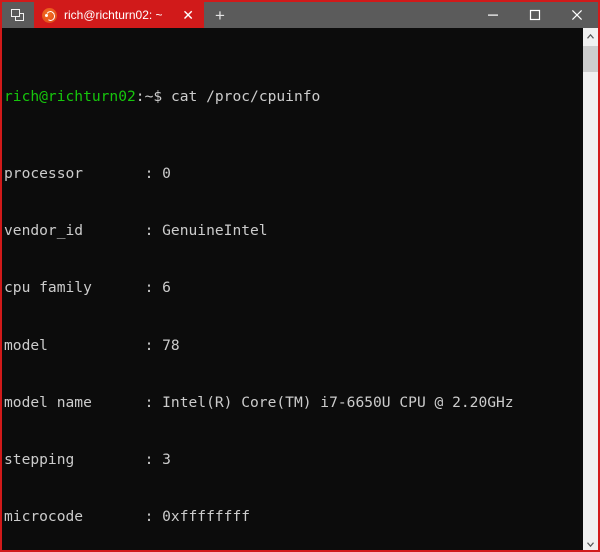 The image size is (600, 552). What do you see at coordinates (220, 15) in the screenshot?
I see `new-tab-button: +` at bounding box center [220, 15].